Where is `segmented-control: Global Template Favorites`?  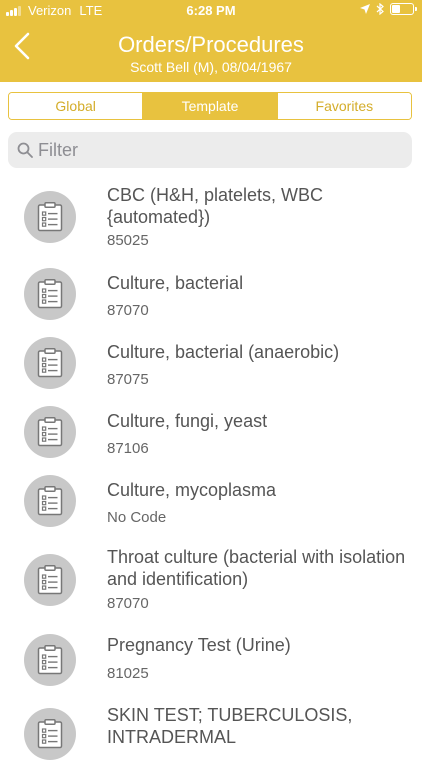 segmented-control: Global Template Favorites is located at coordinates (210, 106).